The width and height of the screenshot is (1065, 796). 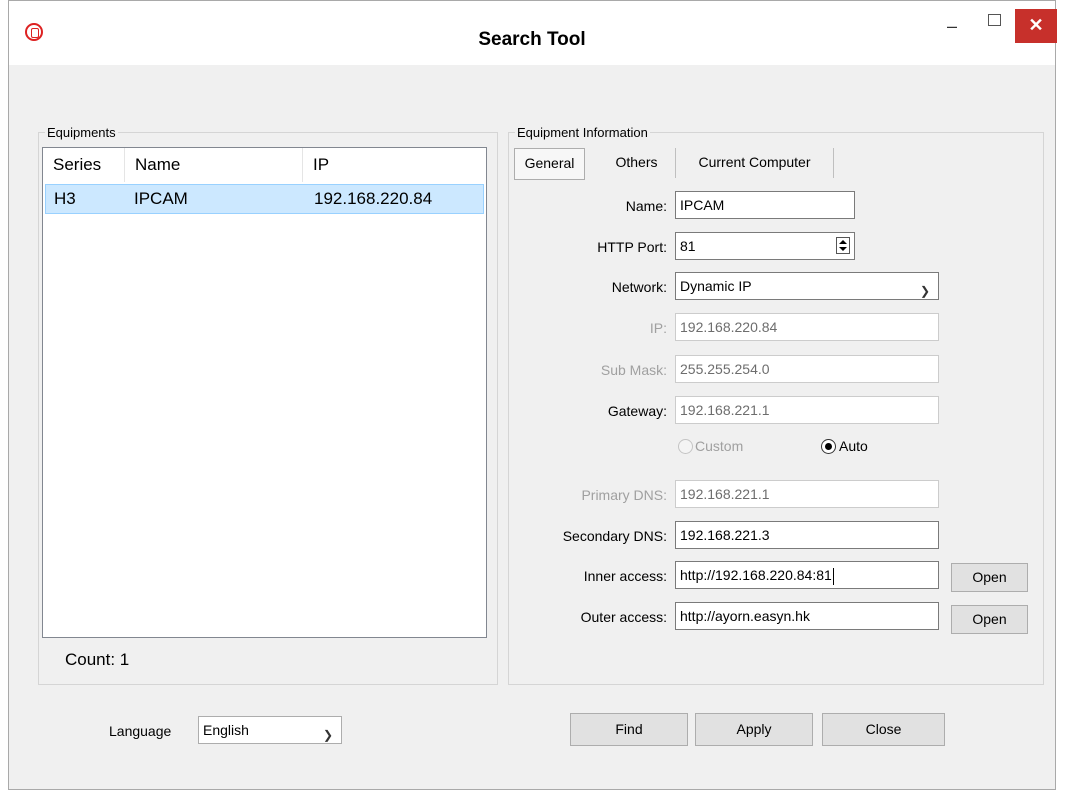 What do you see at coordinates (624, 495) in the screenshot?
I see `primary-dns-label: Primary DNS:` at bounding box center [624, 495].